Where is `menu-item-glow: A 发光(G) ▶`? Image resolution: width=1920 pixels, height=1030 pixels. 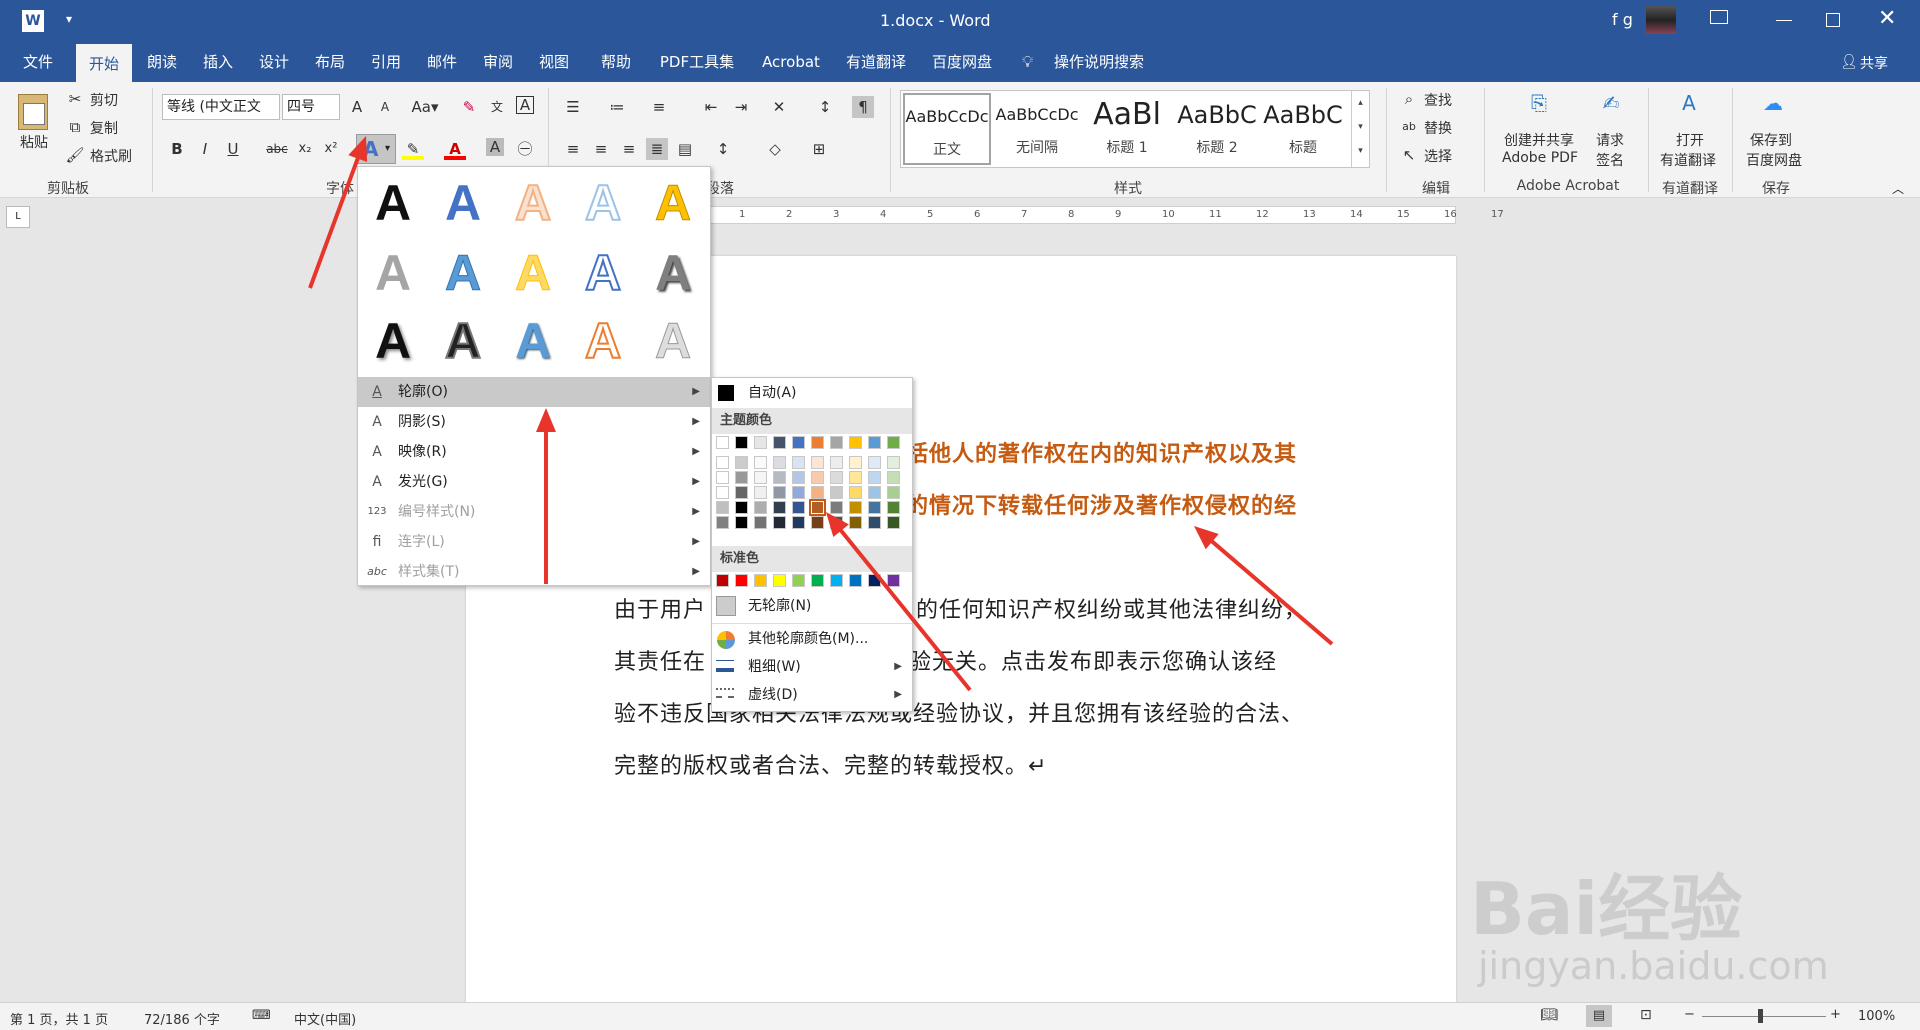
menu-item-glow: A 发光(G) ▶ is located at coordinates (534, 482).